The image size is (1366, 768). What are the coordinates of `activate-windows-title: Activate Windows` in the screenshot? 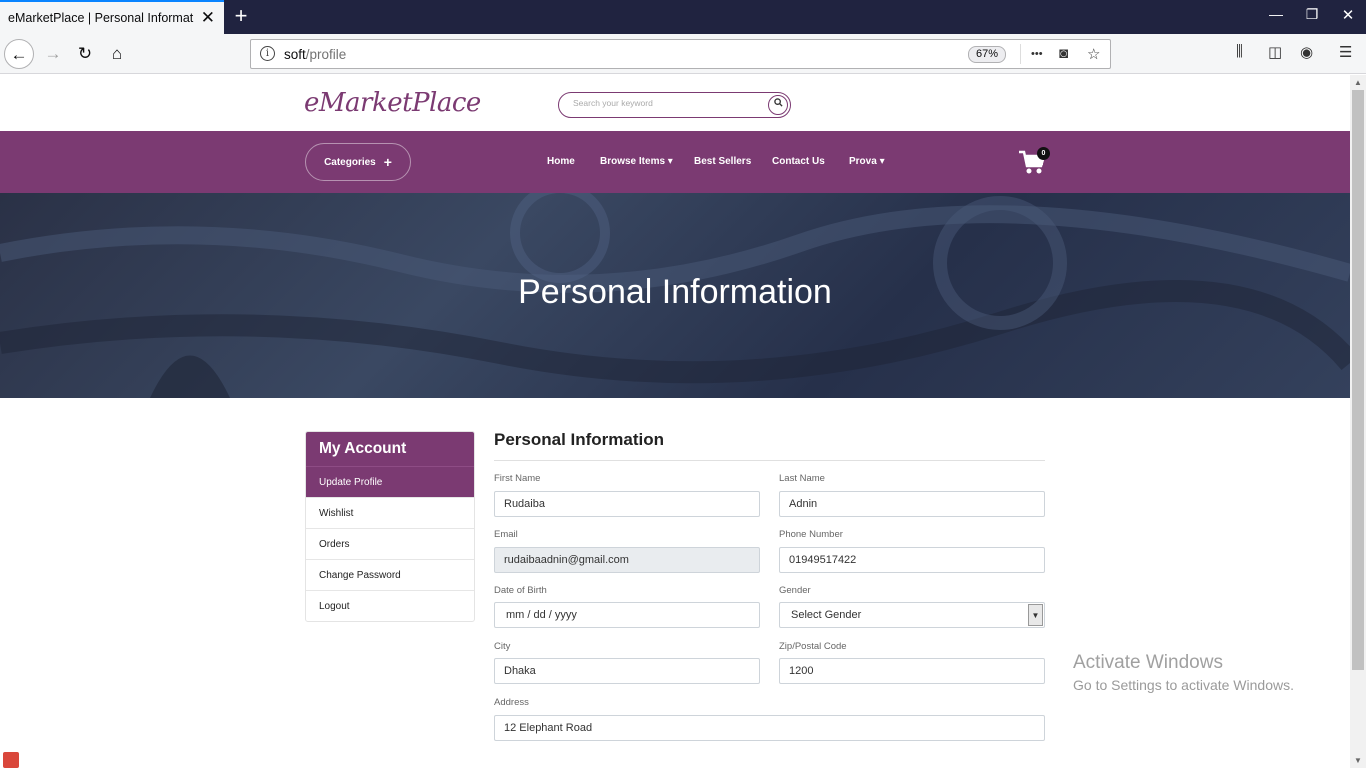 It's located at (1148, 662).